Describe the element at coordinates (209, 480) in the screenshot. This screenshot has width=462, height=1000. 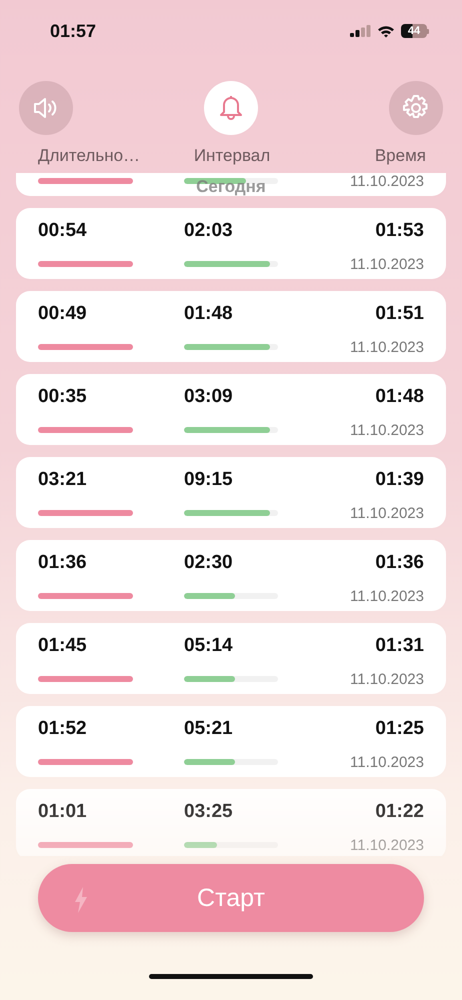
I see `interval-value: 09:15` at that location.